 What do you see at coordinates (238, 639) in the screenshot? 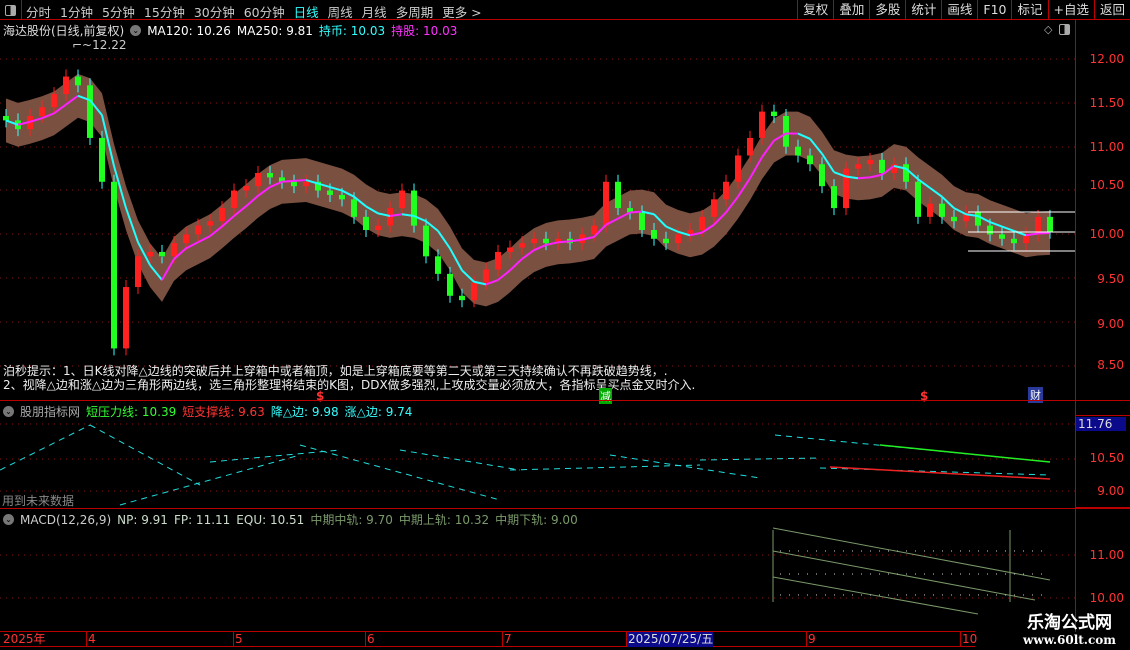
I see `time-label: 5` at bounding box center [238, 639].